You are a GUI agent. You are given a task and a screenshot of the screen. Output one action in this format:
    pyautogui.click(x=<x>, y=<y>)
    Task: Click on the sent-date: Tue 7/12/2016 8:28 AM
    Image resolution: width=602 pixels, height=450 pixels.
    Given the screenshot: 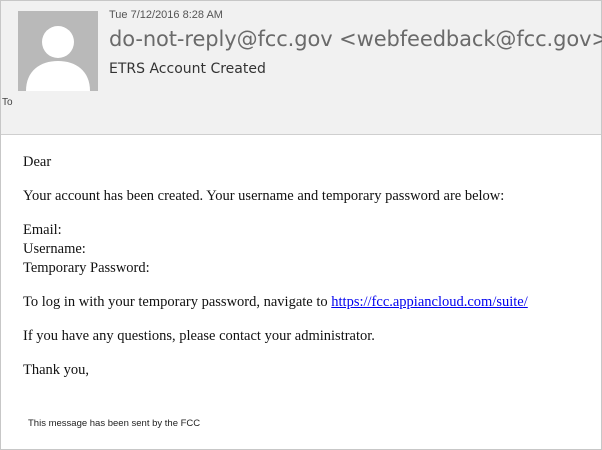 What is the action you would take?
    pyautogui.click(x=166, y=15)
    